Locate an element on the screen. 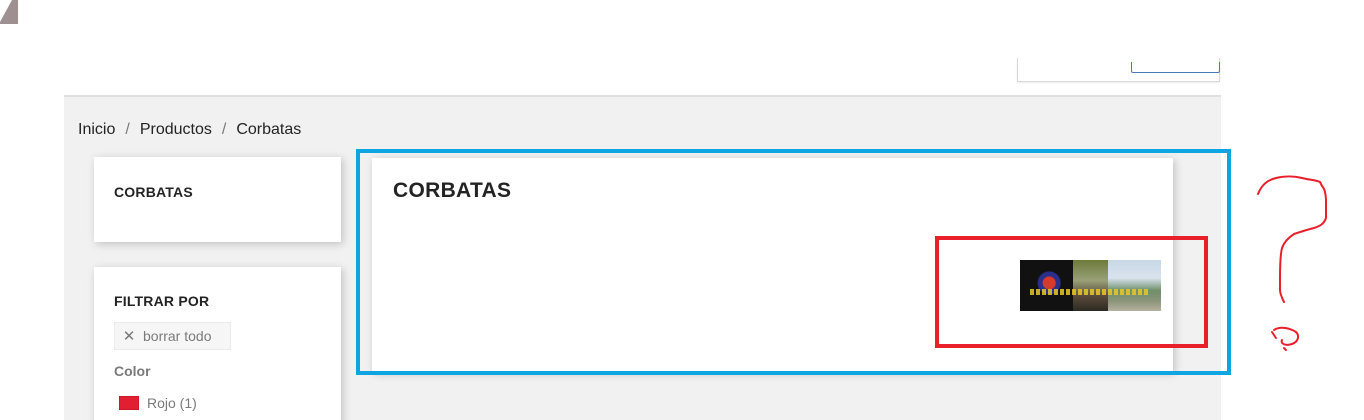 The image size is (1364, 420). facet-item-label: Rojo (1) is located at coordinates (172, 403).